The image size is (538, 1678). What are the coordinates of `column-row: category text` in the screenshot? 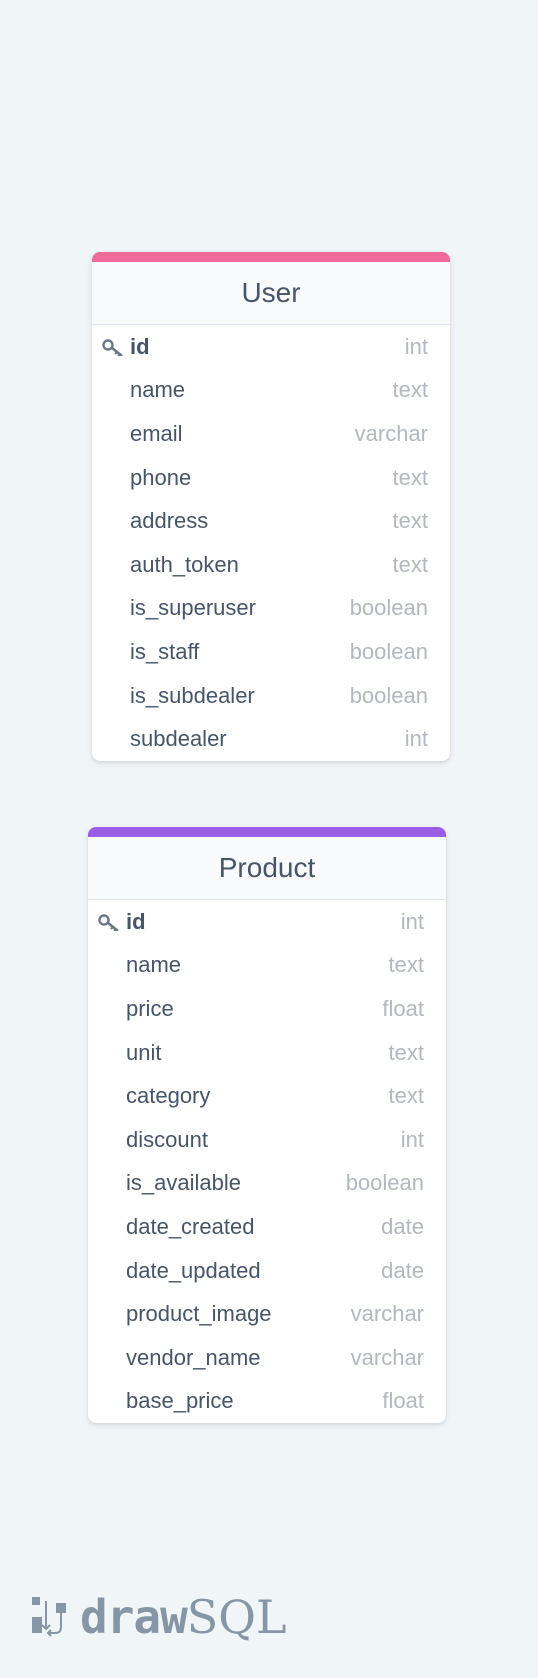 It's located at (267, 1096).